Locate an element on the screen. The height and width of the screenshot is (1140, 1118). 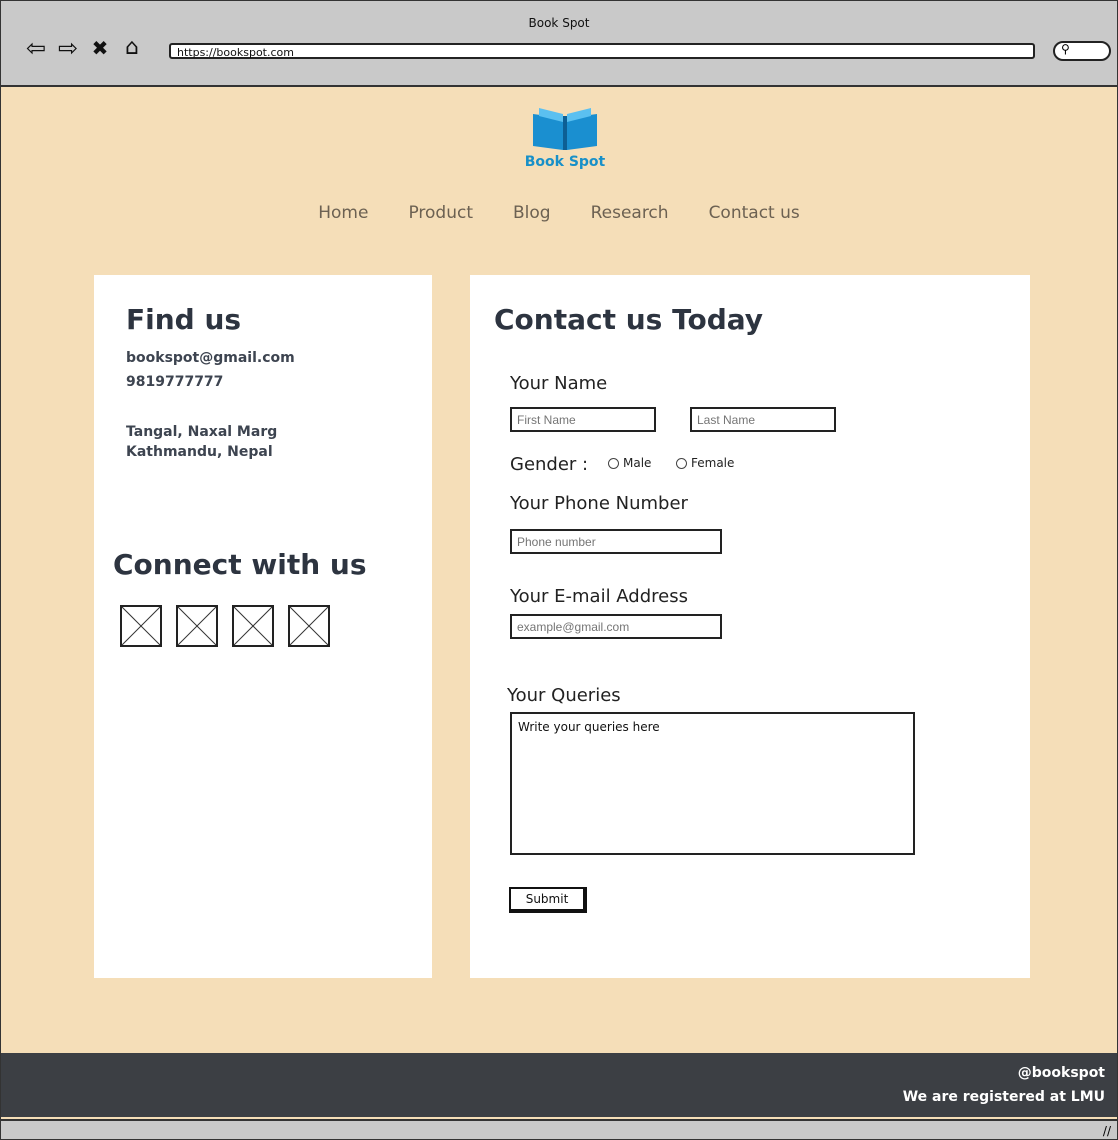
site-footer: @bookspot We are registered at LMU is located at coordinates (559, 1085).